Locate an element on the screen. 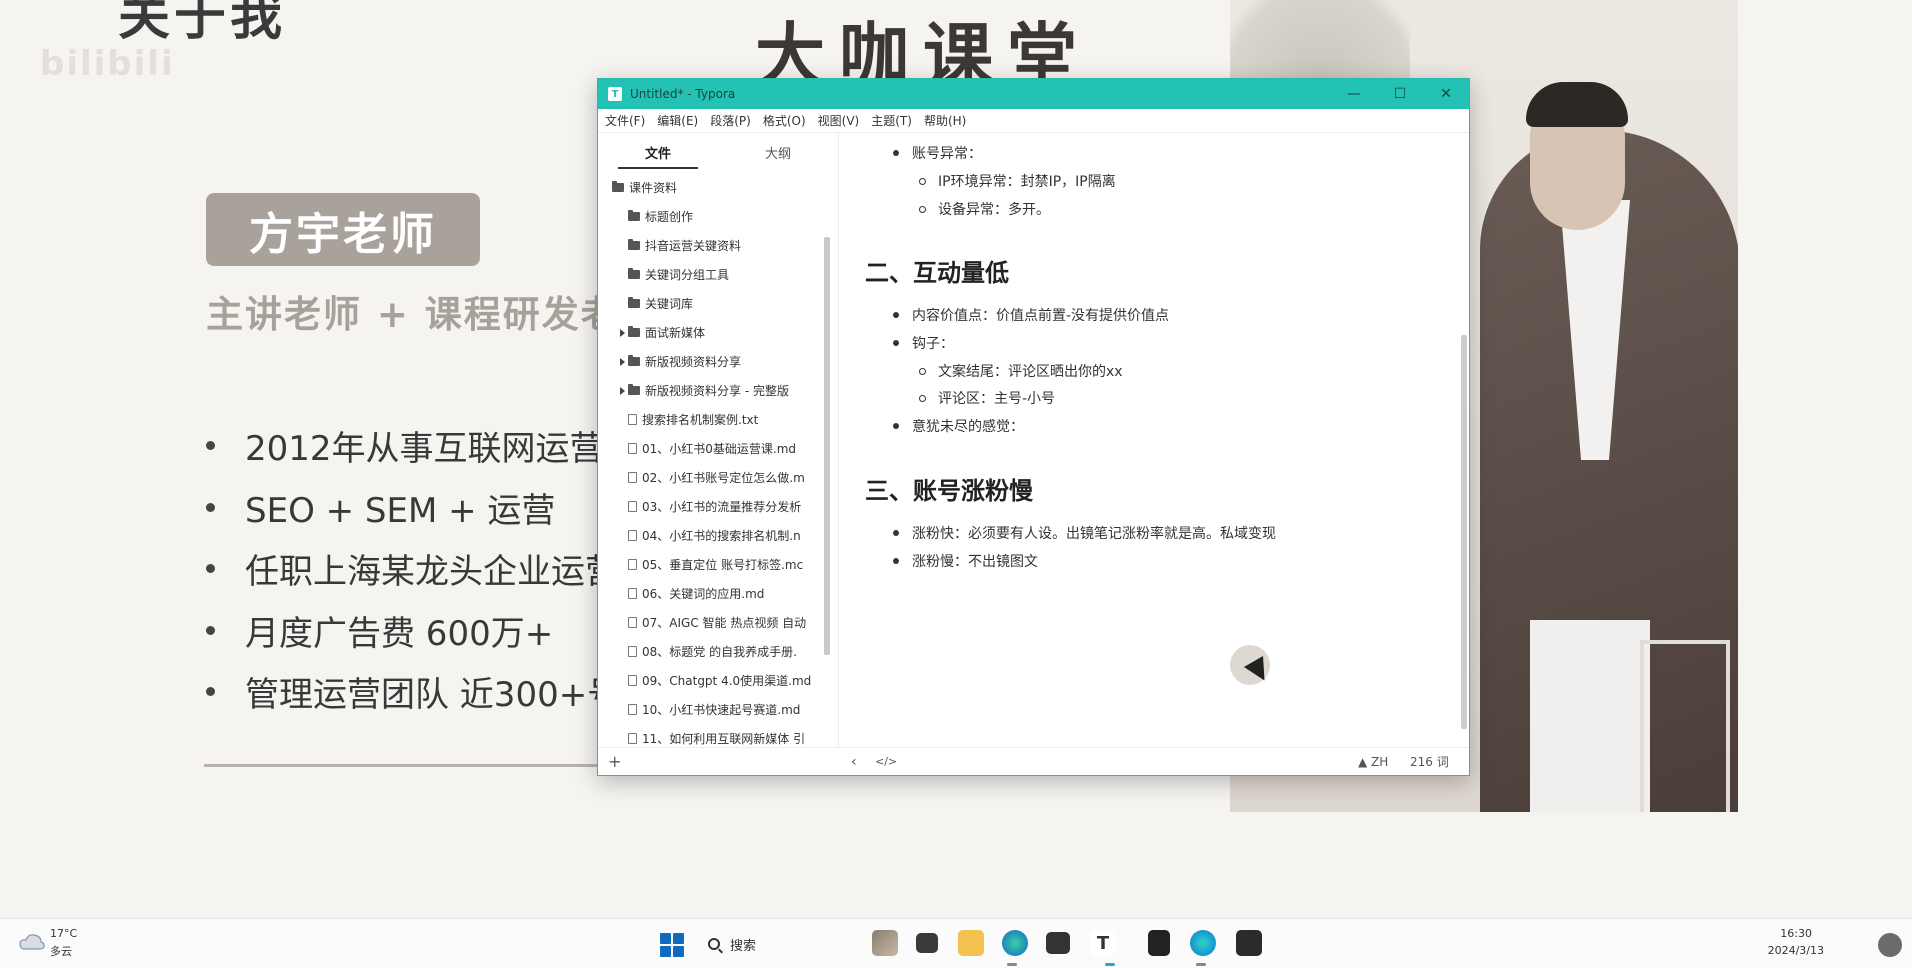 This screenshot has width=1912, height=968. title-bar: T Untitled* - Typora — ☐ ✕ is located at coordinates (1033, 94).